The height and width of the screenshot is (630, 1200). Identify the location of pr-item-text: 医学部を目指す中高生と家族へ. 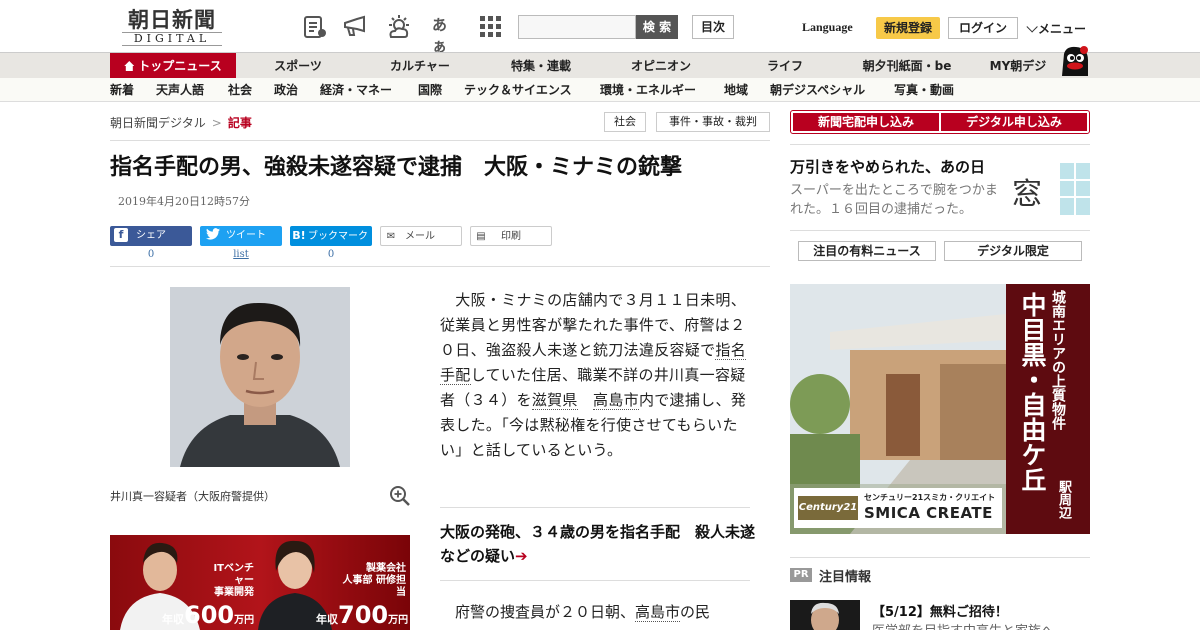
(963, 625).